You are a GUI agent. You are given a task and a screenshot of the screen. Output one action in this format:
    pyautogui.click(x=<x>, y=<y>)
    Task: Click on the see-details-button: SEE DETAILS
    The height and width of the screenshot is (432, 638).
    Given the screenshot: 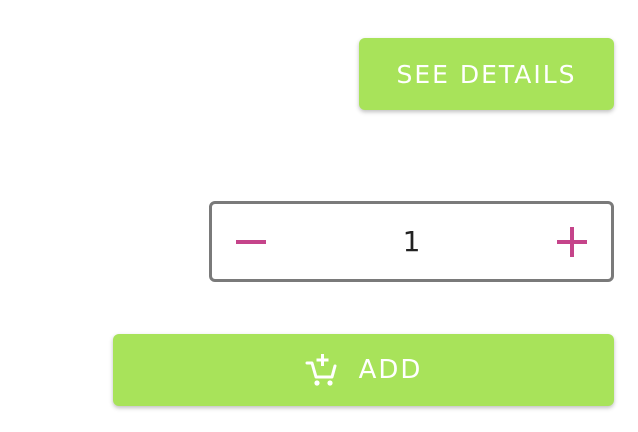 What is the action you would take?
    pyautogui.click(x=486, y=74)
    